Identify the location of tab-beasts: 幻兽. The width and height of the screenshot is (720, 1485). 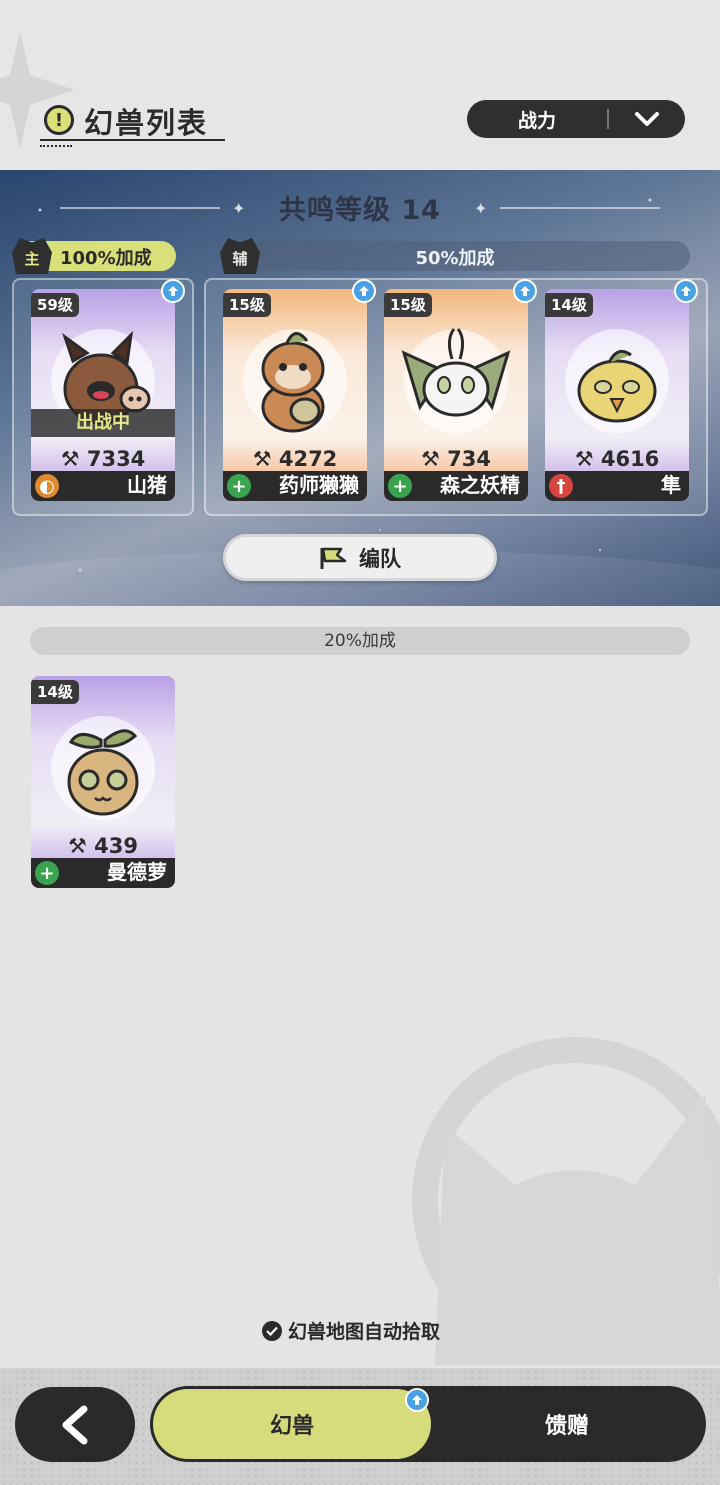
(292, 1424).